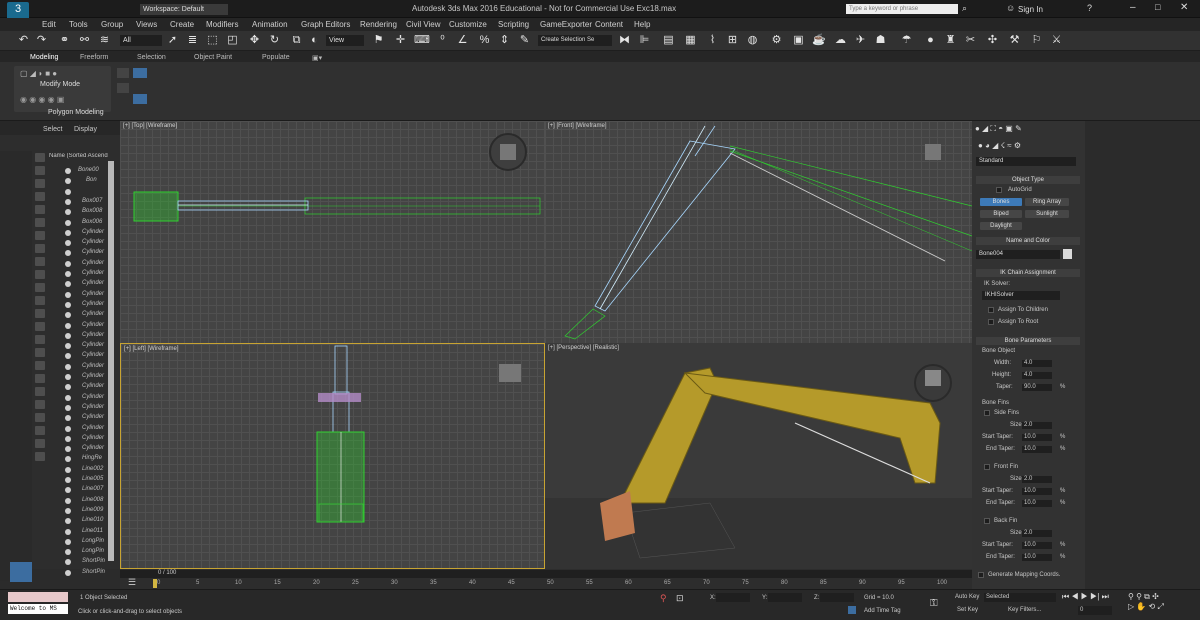 The width and height of the screenshot is (1200, 620). What do you see at coordinates (378, 24) in the screenshot?
I see `menu-rendering: Rendering` at bounding box center [378, 24].